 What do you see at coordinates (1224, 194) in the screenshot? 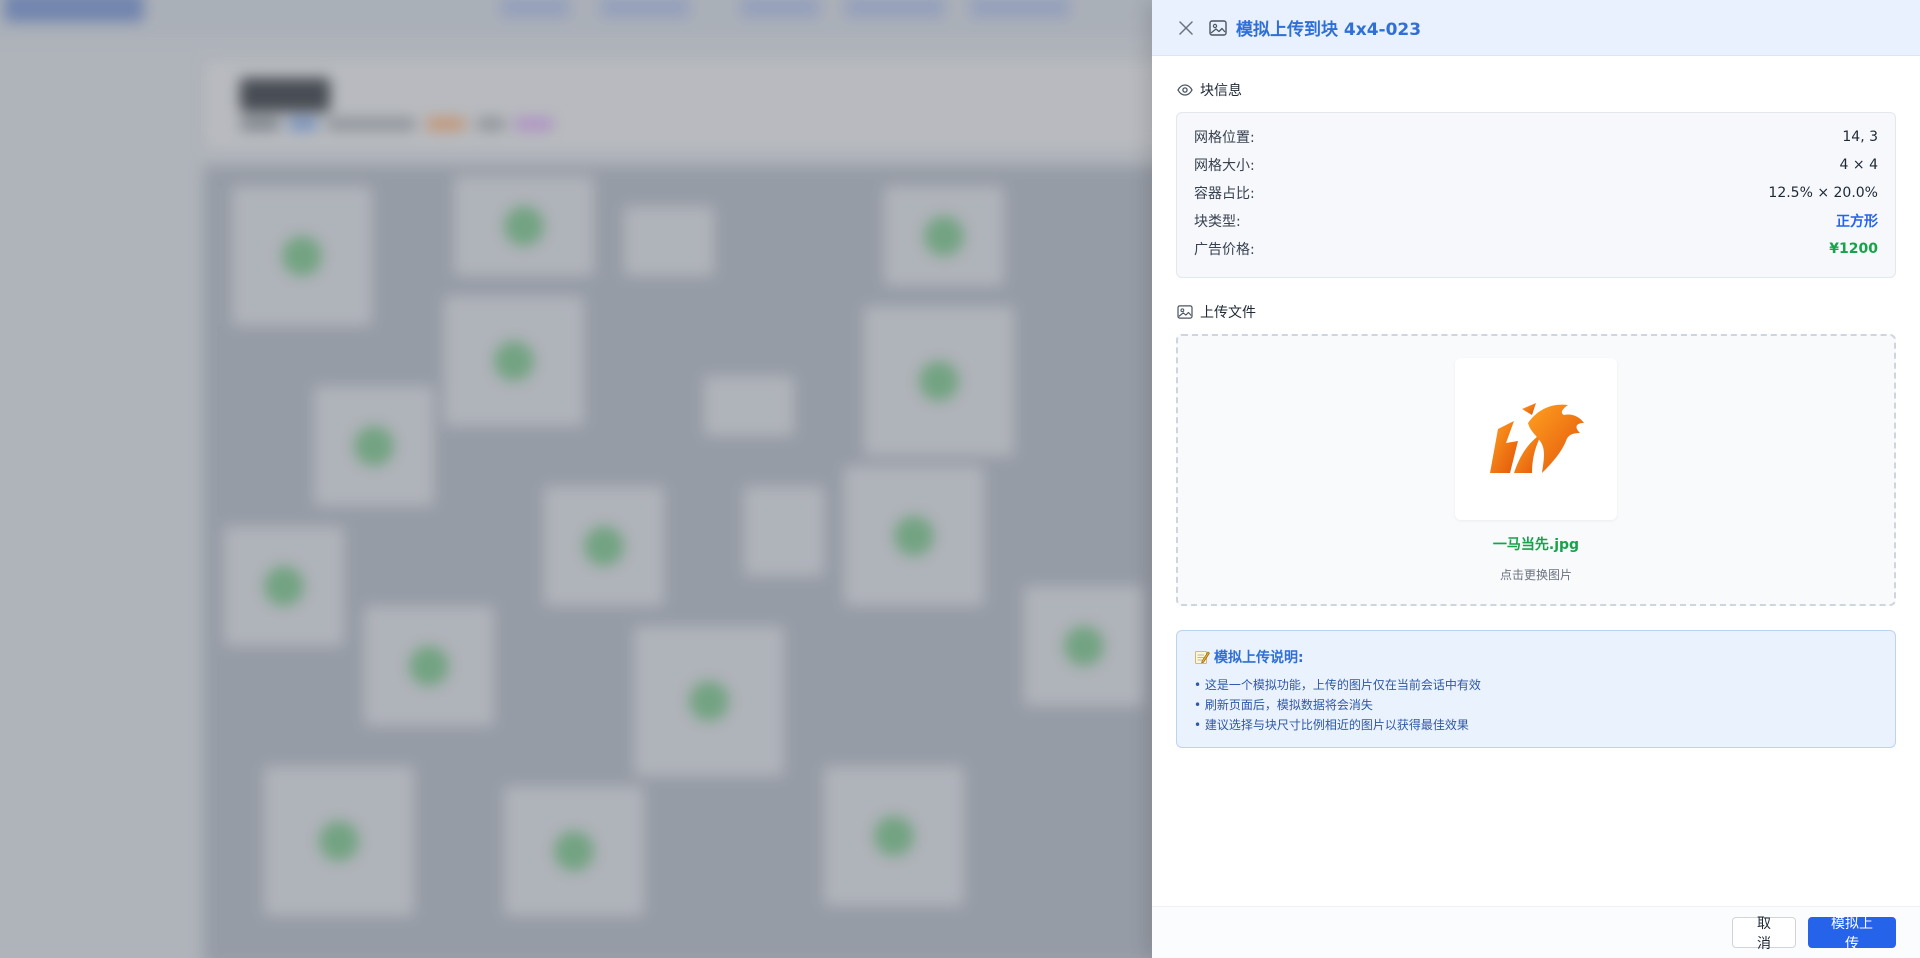
I see `info-key: 容器占比:` at bounding box center [1224, 194].